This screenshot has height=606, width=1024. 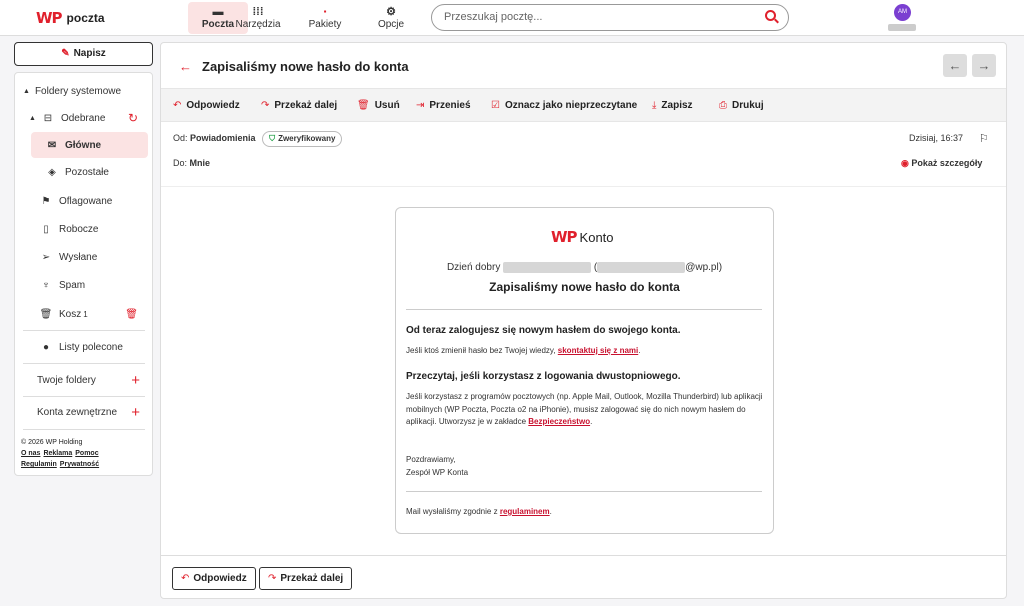 I want to click on sidebar-item-label: Odebrane, so click(x=83, y=118).